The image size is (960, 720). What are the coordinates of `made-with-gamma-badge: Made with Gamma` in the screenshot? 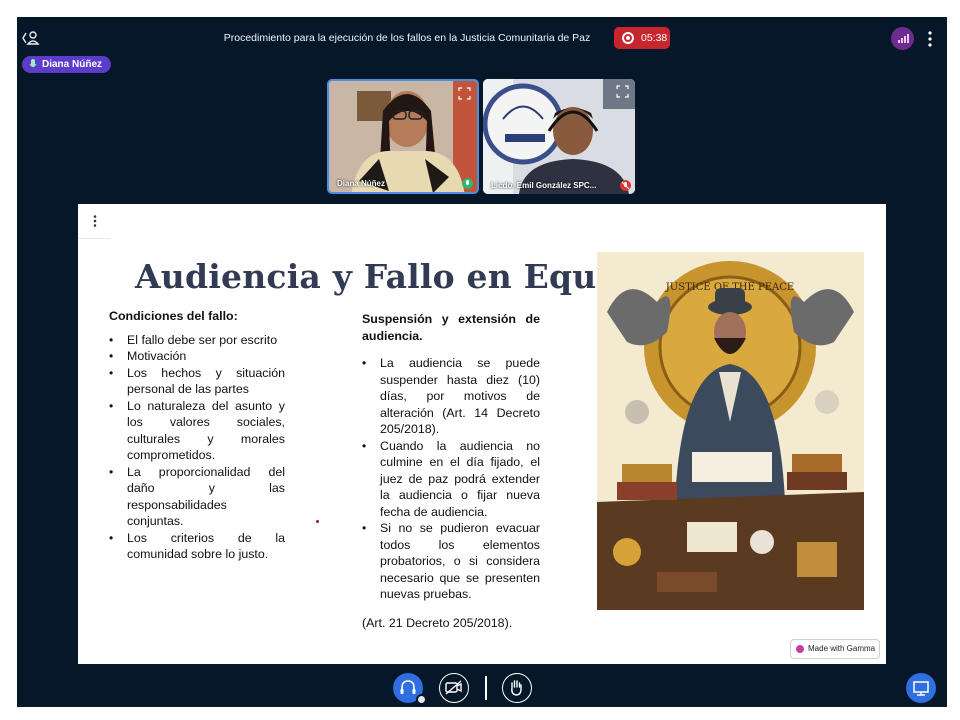 It's located at (835, 649).